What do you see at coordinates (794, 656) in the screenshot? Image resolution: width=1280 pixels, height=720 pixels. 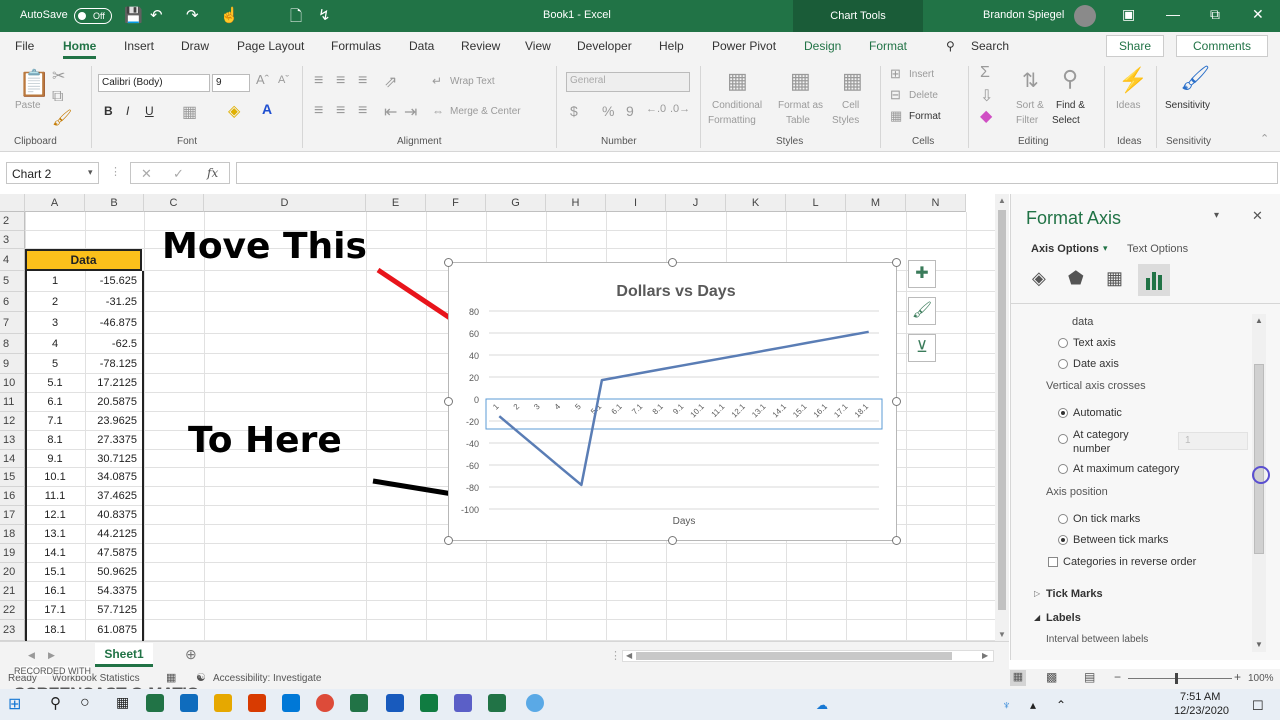 I see `horizontal-scroll-thumb` at bounding box center [794, 656].